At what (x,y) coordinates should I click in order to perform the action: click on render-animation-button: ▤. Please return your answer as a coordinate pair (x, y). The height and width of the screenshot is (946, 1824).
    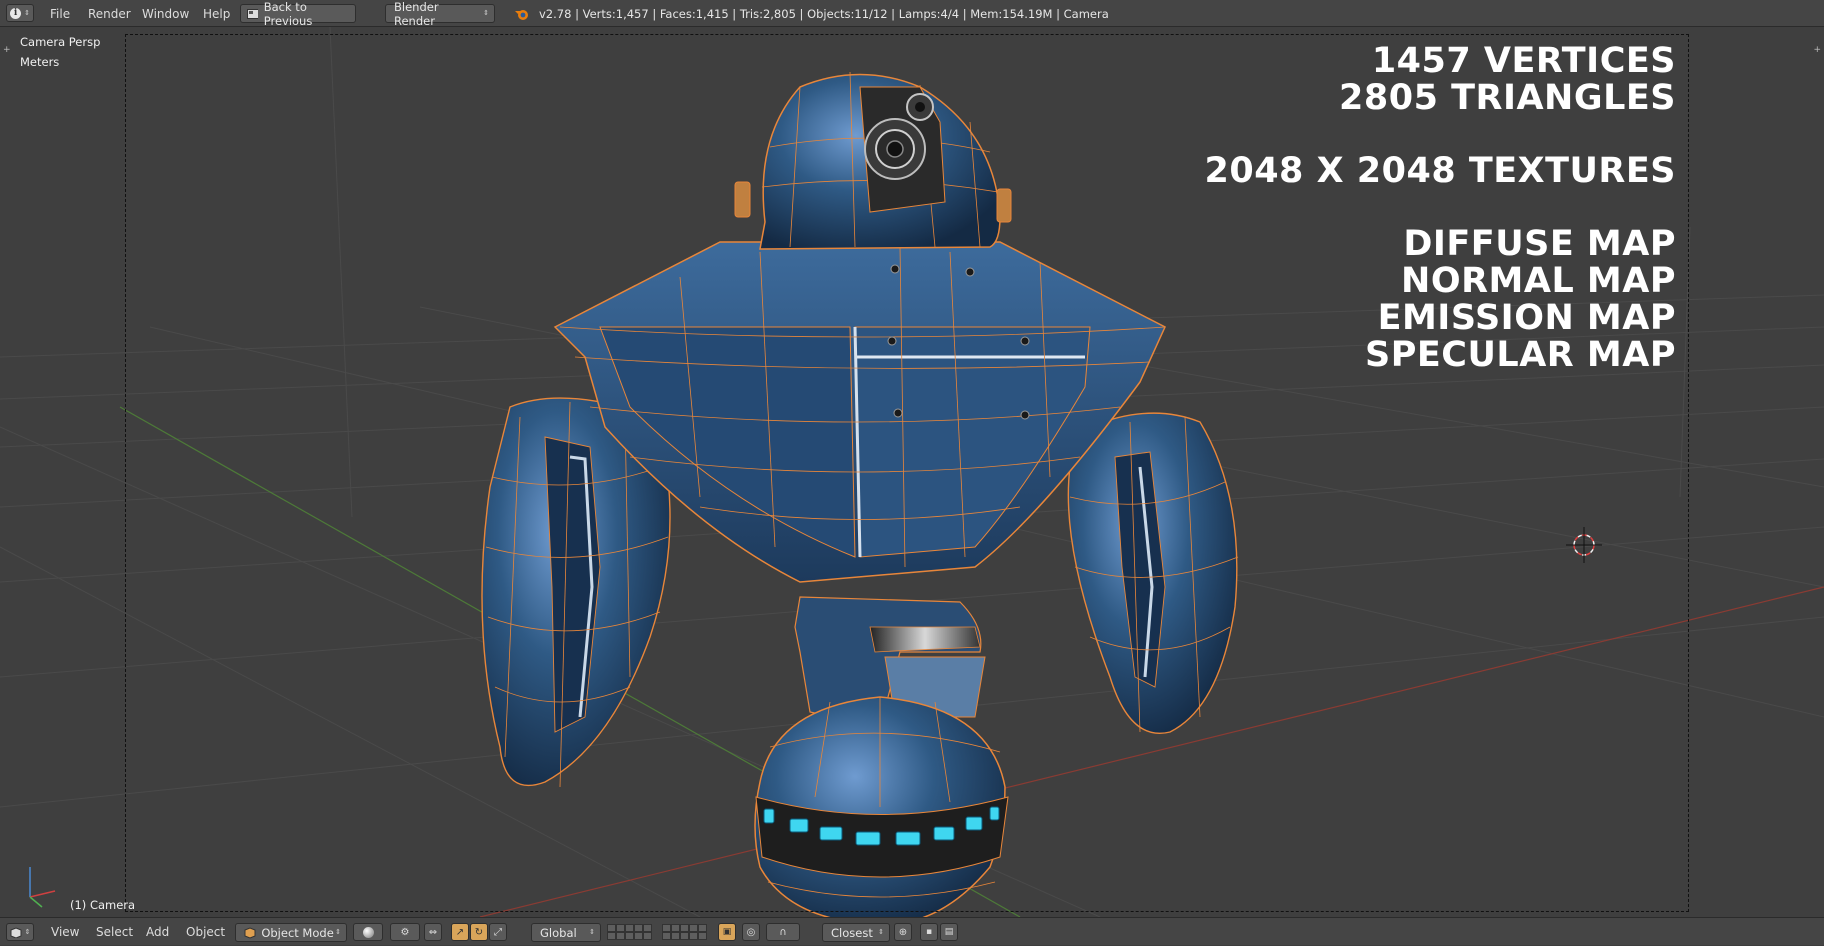
    Looking at the image, I should click on (949, 932).